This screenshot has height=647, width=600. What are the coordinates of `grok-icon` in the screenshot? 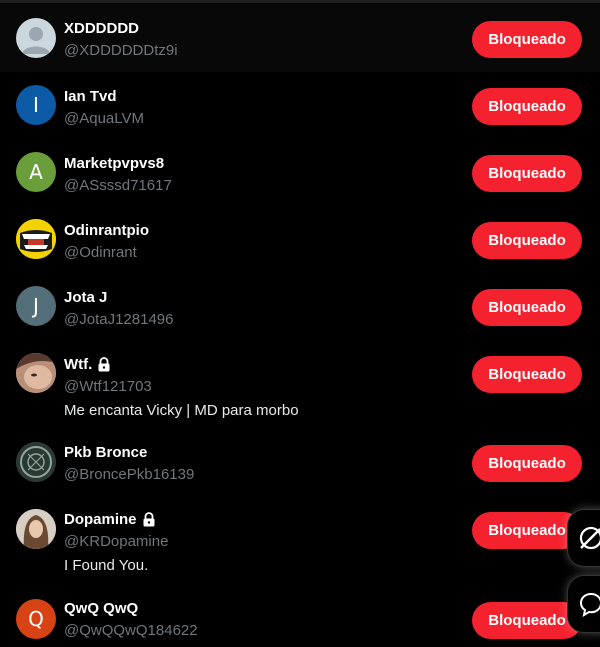 It's located at (589, 538).